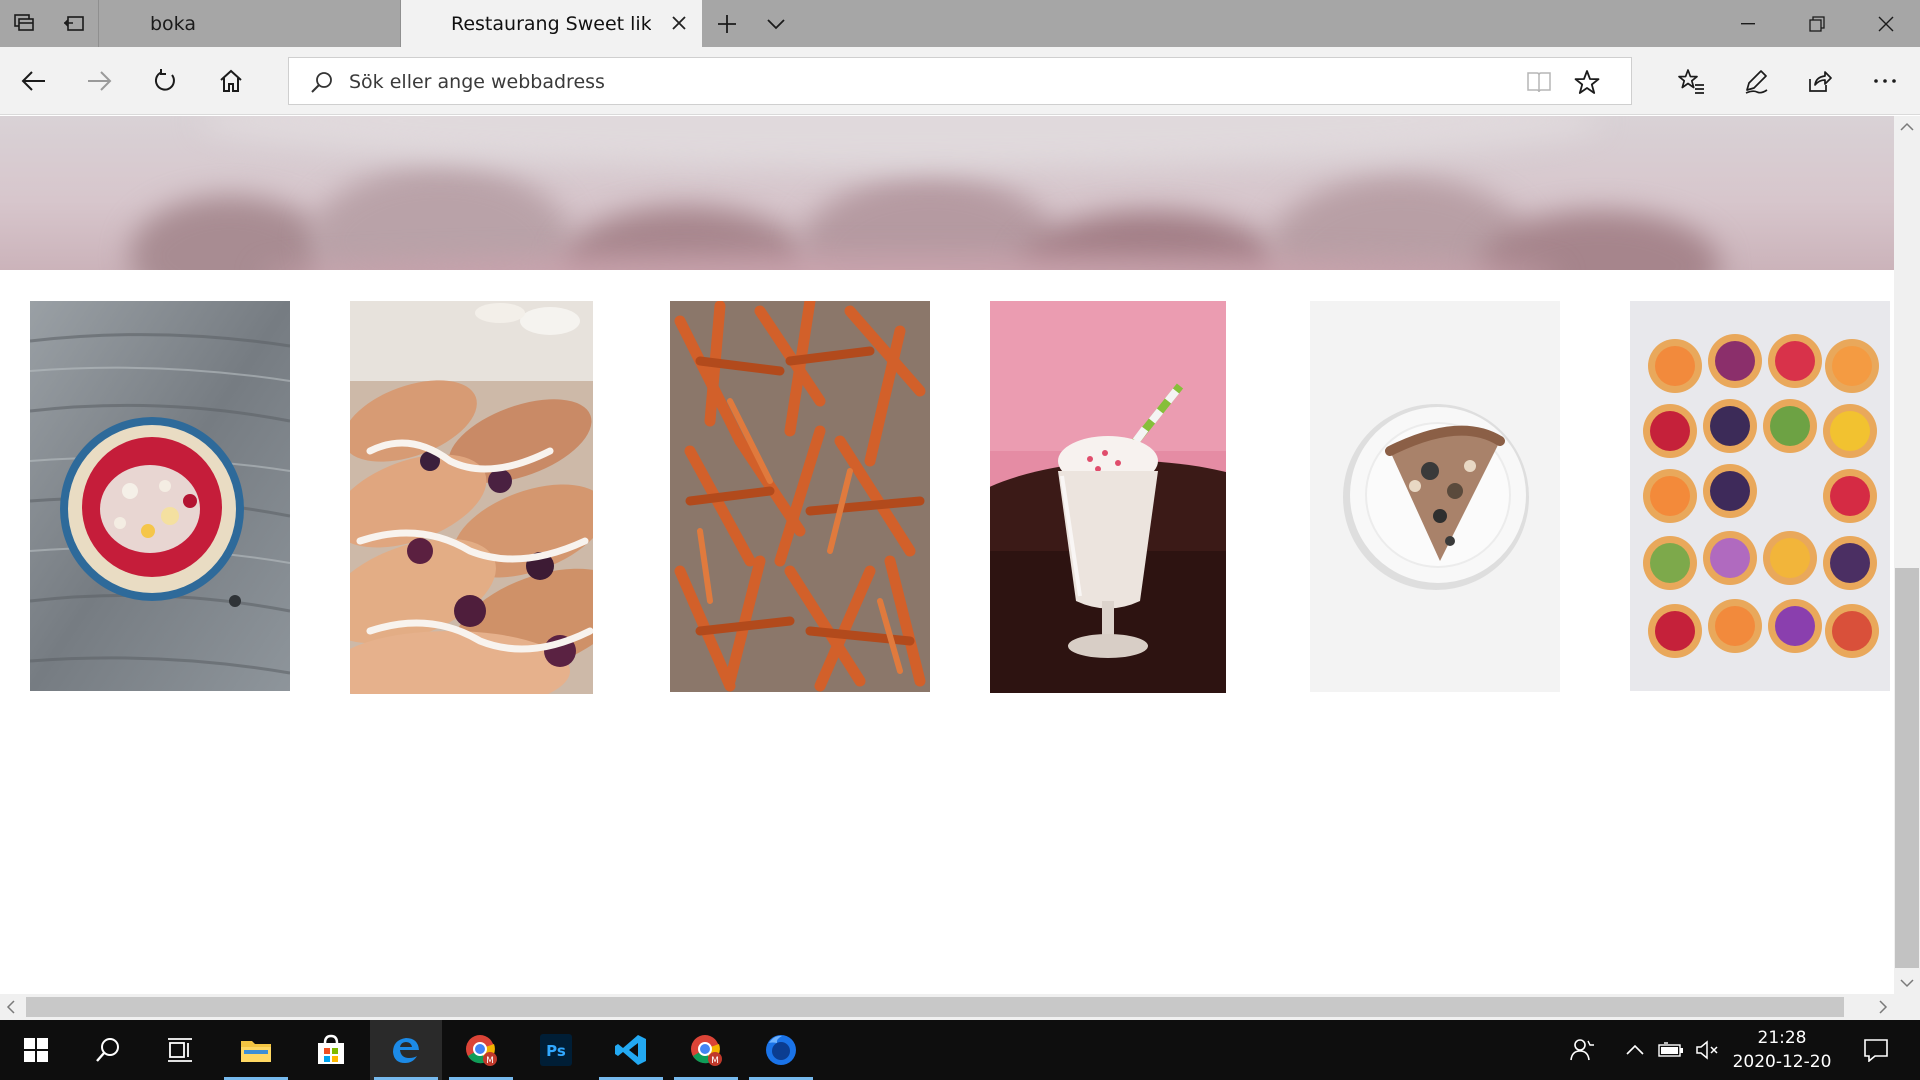 This screenshot has height=1080, width=1920. What do you see at coordinates (781, 1050) in the screenshot?
I see `firefox-icon` at bounding box center [781, 1050].